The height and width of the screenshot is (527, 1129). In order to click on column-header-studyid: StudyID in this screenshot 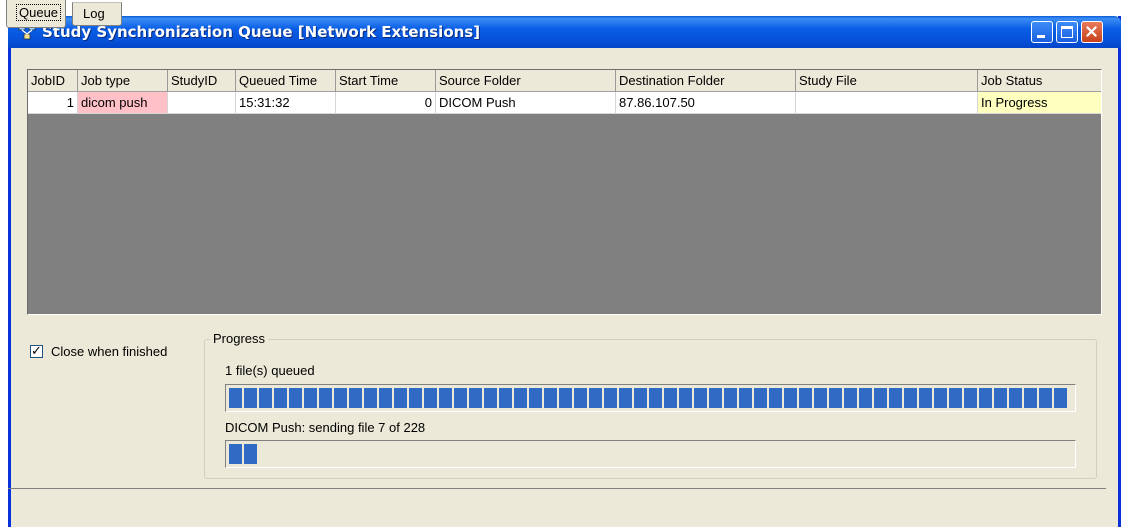, I will do `click(202, 81)`.